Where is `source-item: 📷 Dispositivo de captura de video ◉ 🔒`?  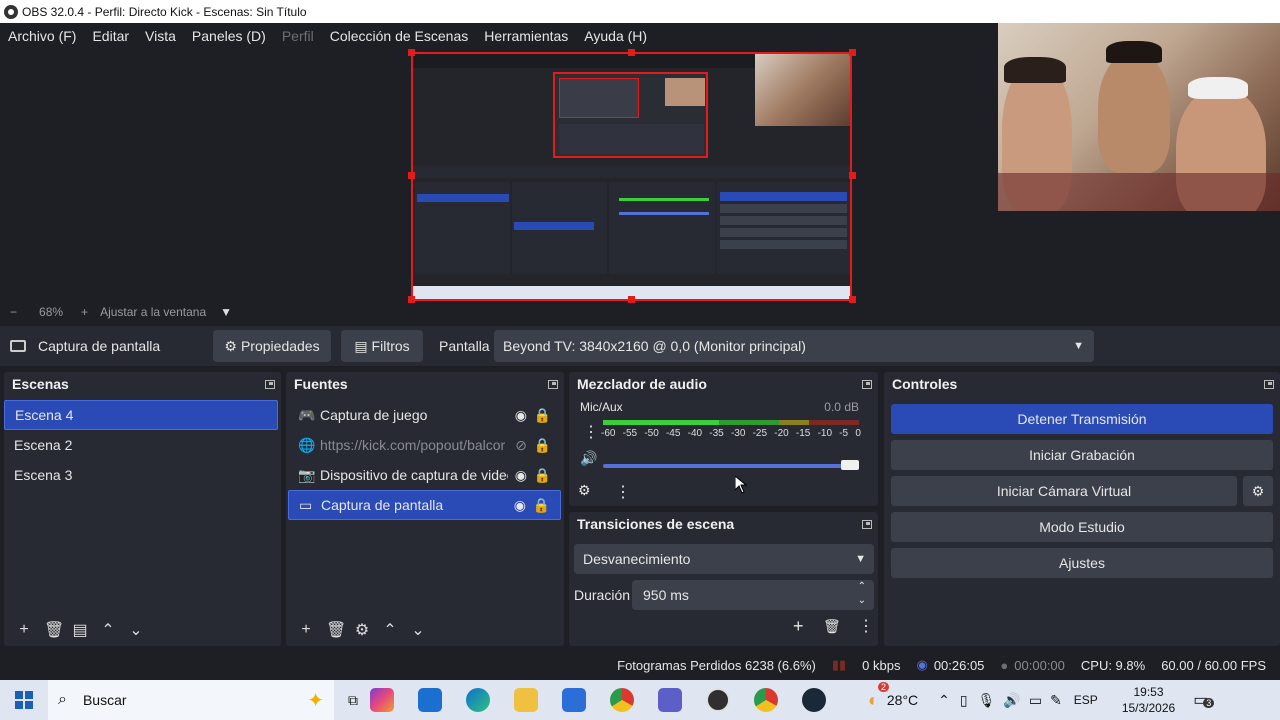 source-item: 📷 Dispositivo de captura de video ◉ 🔒 is located at coordinates (424, 475).